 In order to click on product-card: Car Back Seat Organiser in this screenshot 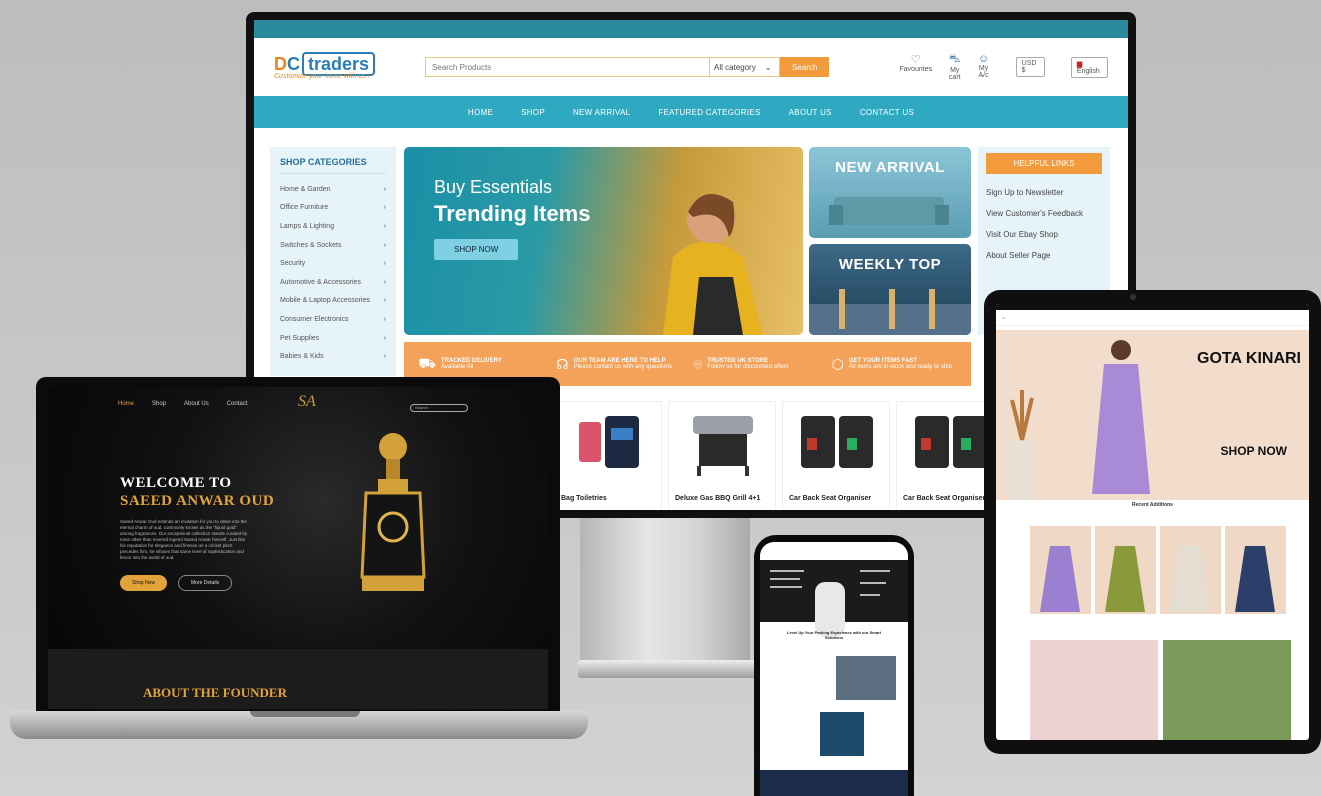, I will do `click(836, 455)`.